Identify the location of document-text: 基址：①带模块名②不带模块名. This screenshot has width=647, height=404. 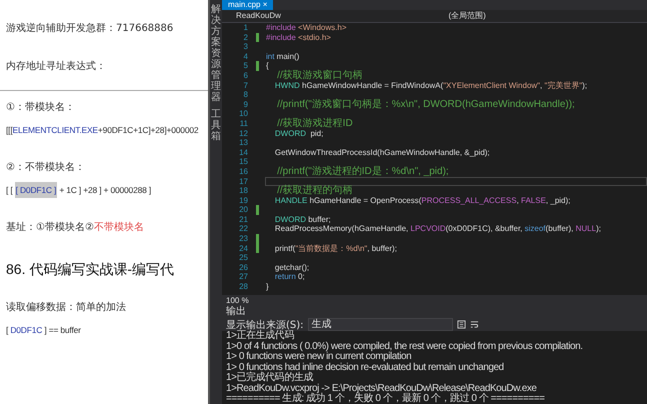
(75, 228).